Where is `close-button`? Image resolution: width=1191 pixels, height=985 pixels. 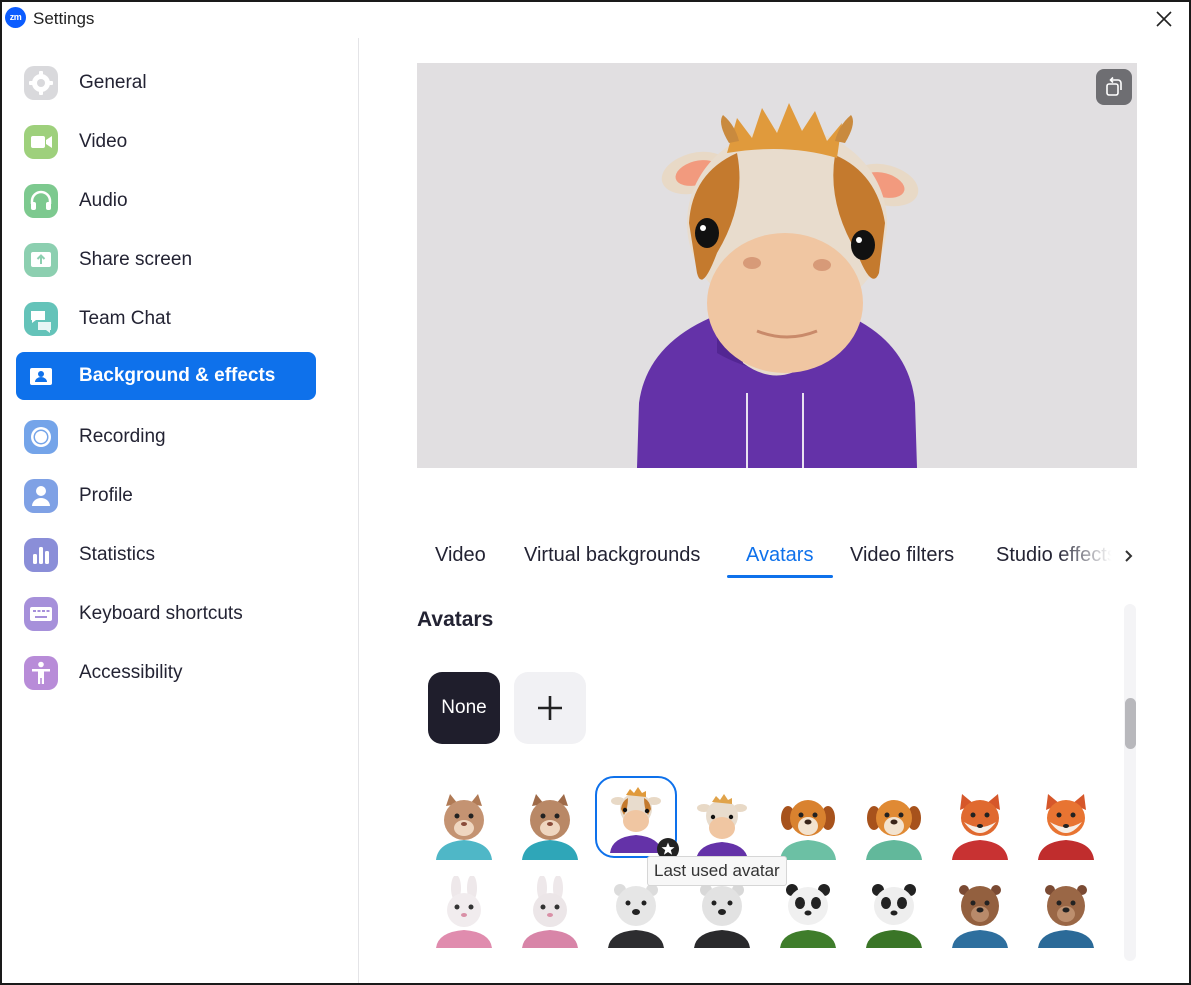
close-button is located at coordinates (1164, 19).